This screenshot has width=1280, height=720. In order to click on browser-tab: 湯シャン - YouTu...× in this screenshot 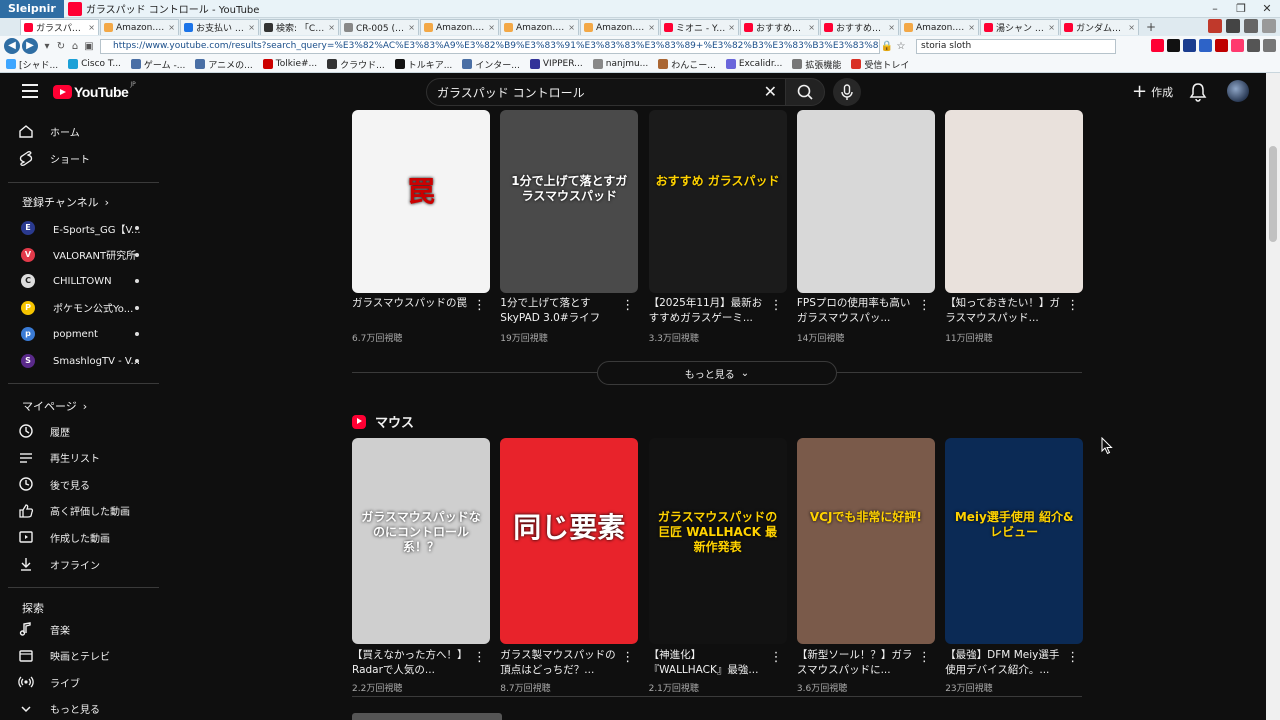, I will do `click(1019, 27)`.